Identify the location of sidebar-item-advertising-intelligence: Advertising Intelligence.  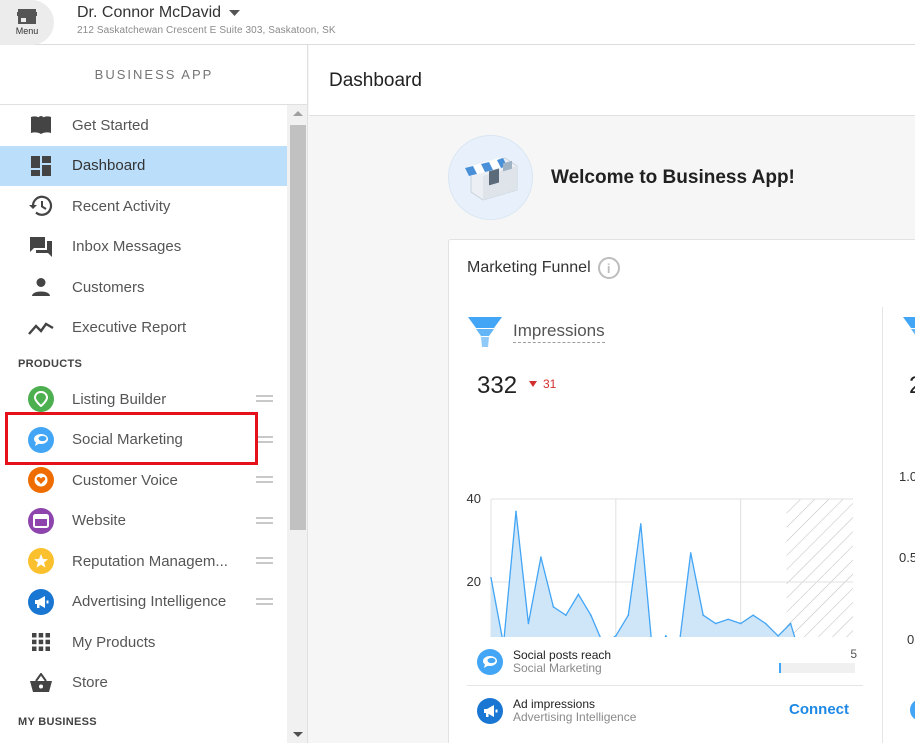
(143, 602).